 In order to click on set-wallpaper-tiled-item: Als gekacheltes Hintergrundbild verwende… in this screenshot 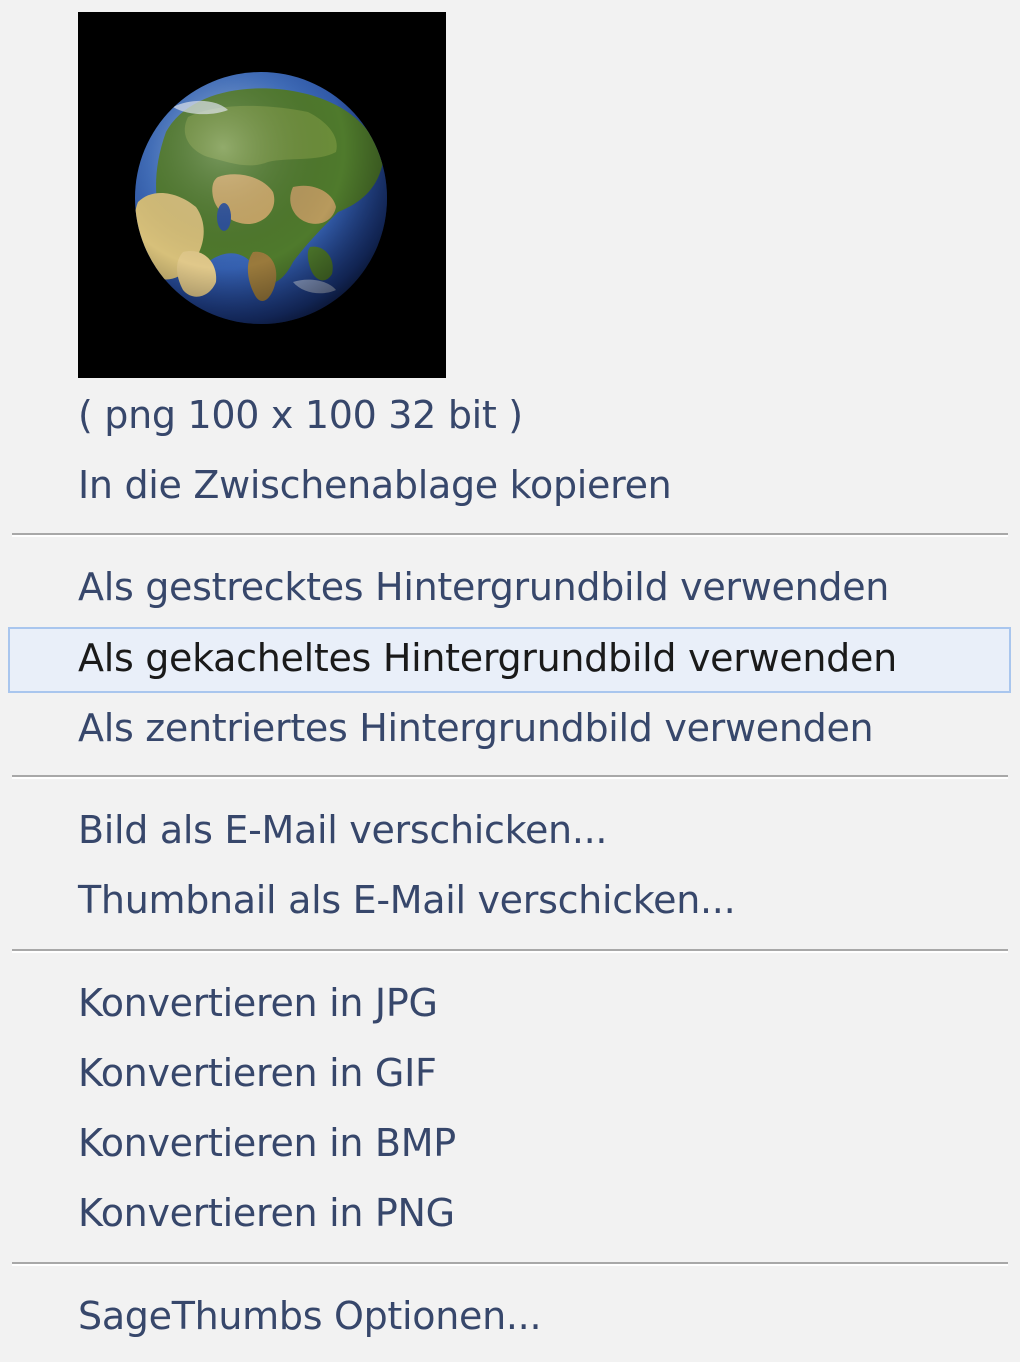, I will do `click(487, 658)`.